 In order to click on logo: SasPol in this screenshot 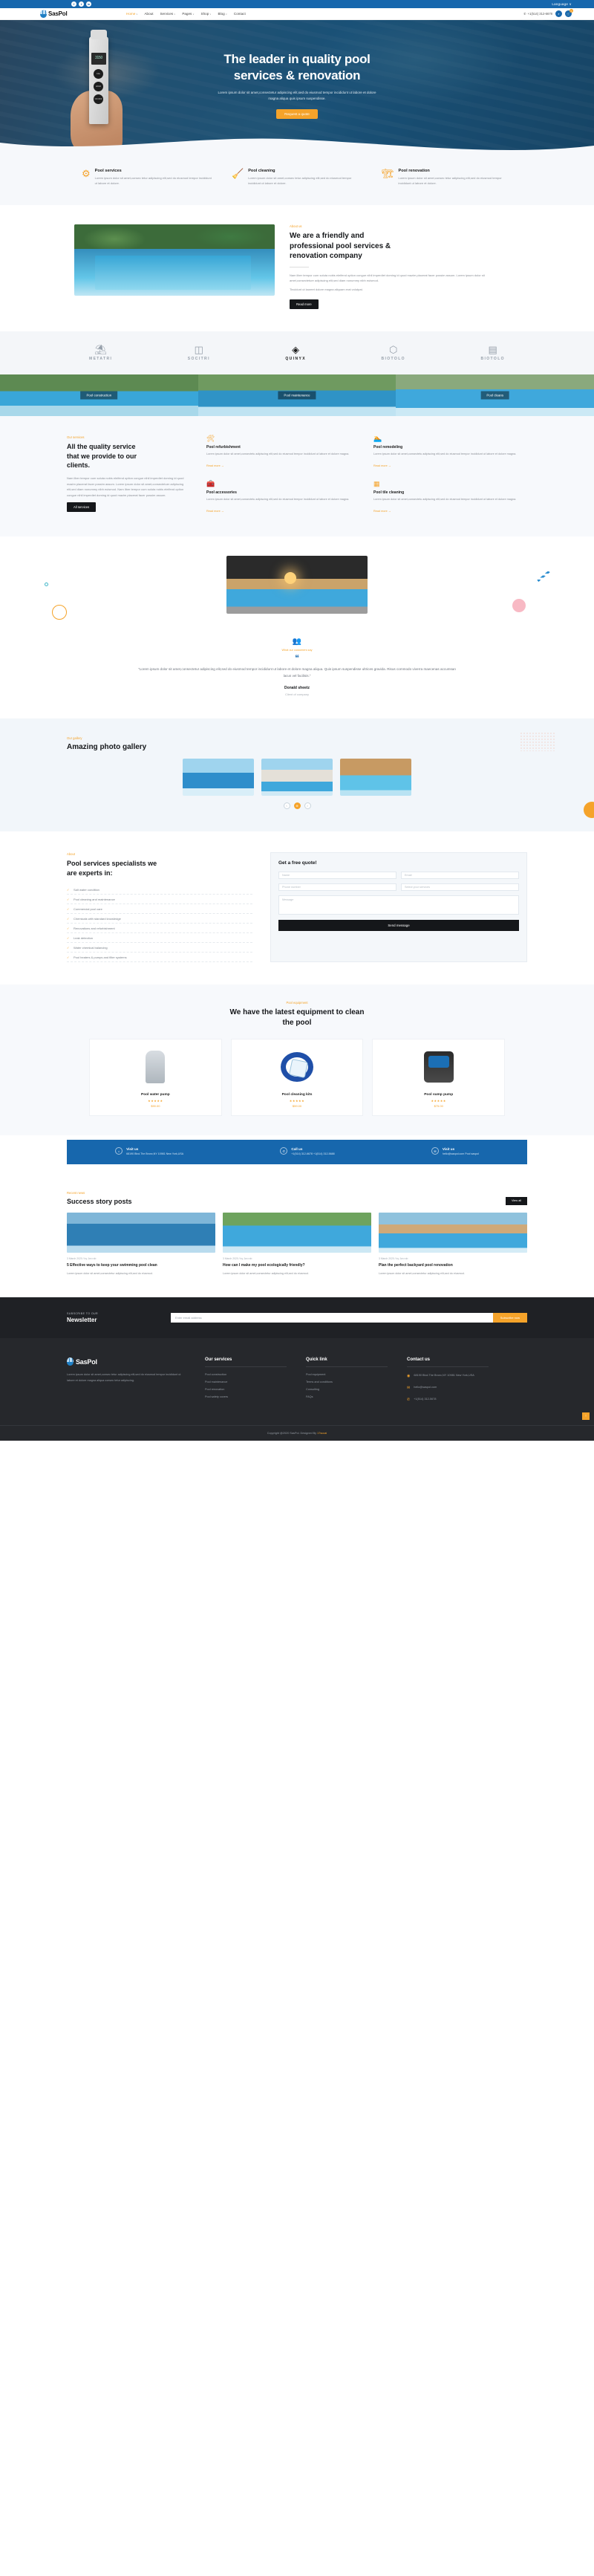, I will do `click(81, 14)`.